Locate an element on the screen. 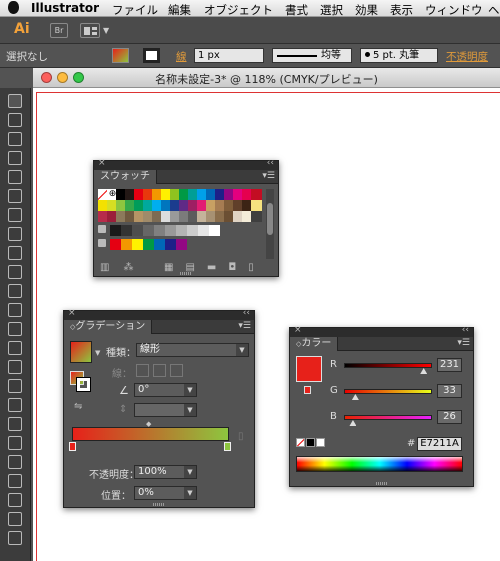 The height and width of the screenshot is (561, 500). paintbrush-tool-icon is located at coordinates (15, 253).